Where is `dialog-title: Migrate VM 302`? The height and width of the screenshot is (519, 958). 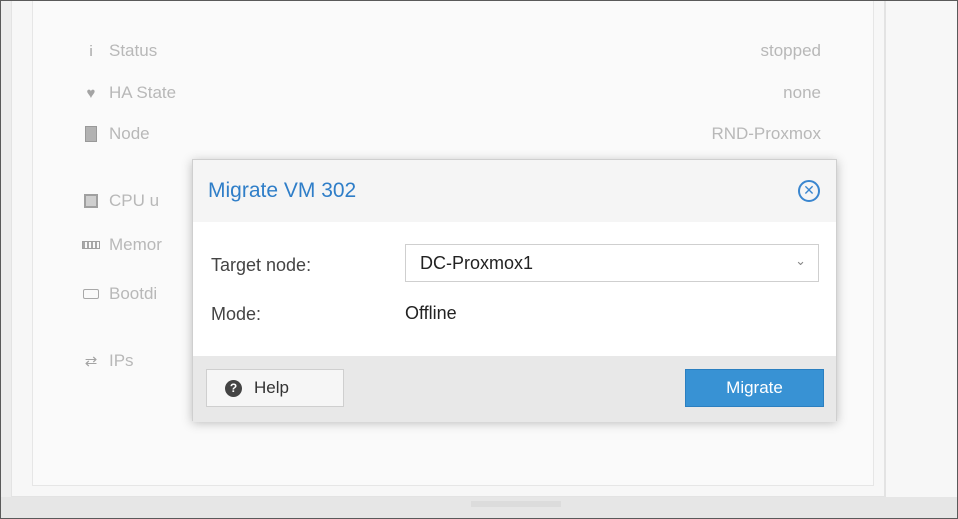
dialog-title: Migrate VM 302 is located at coordinates (282, 190).